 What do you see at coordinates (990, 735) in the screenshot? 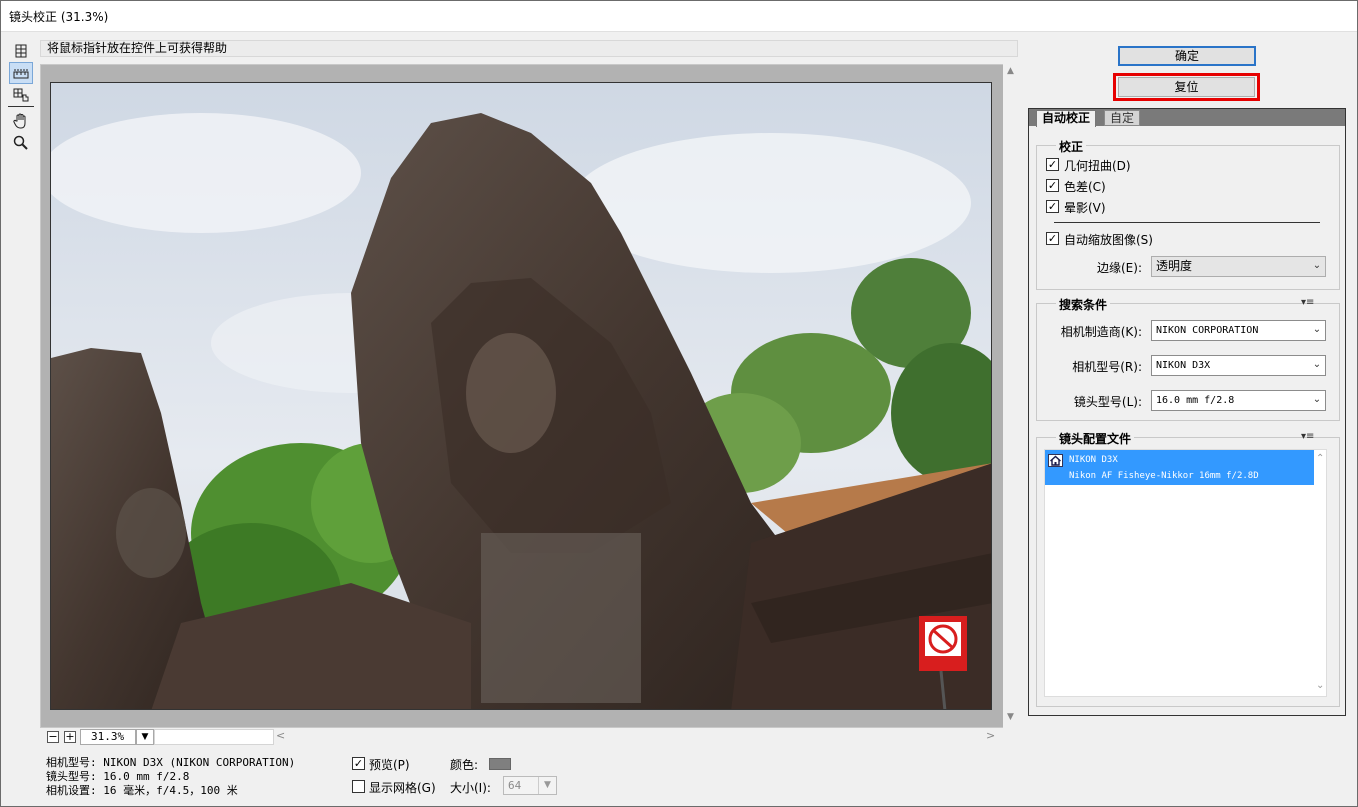
I see `scroll-right-icon: >` at bounding box center [990, 735].